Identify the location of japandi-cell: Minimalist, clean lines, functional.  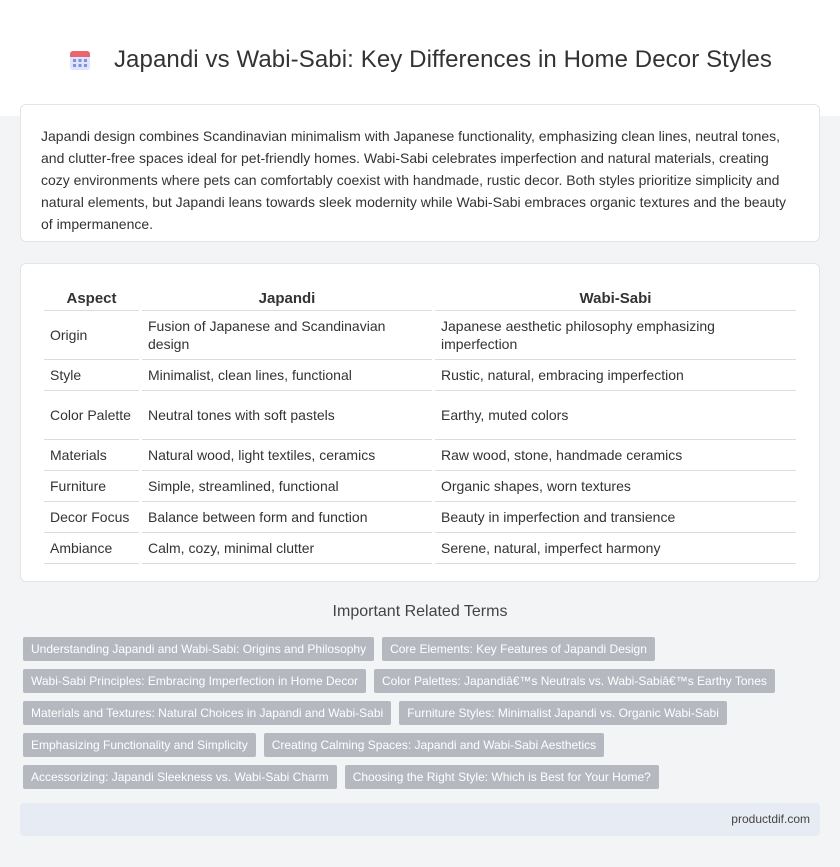
(287, 375).